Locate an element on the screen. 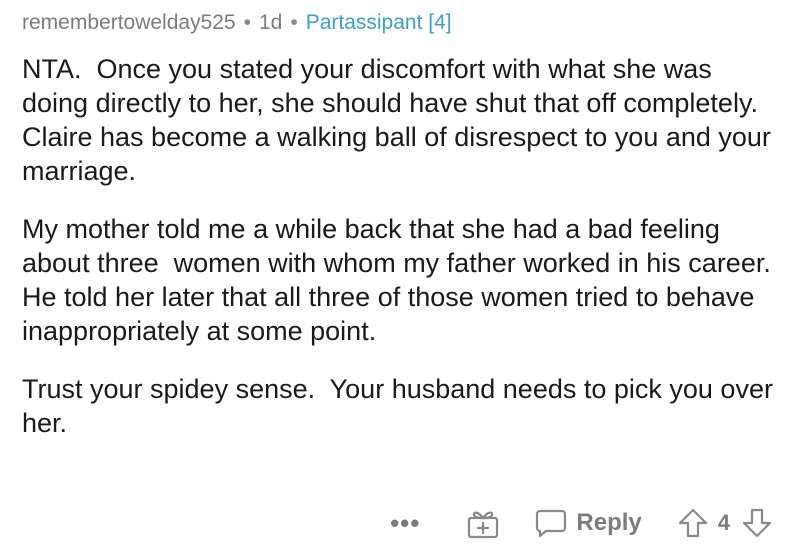 The width and height of the screenshot is (800, 557). reply-label: Reply is located at coordinates (609, 522).